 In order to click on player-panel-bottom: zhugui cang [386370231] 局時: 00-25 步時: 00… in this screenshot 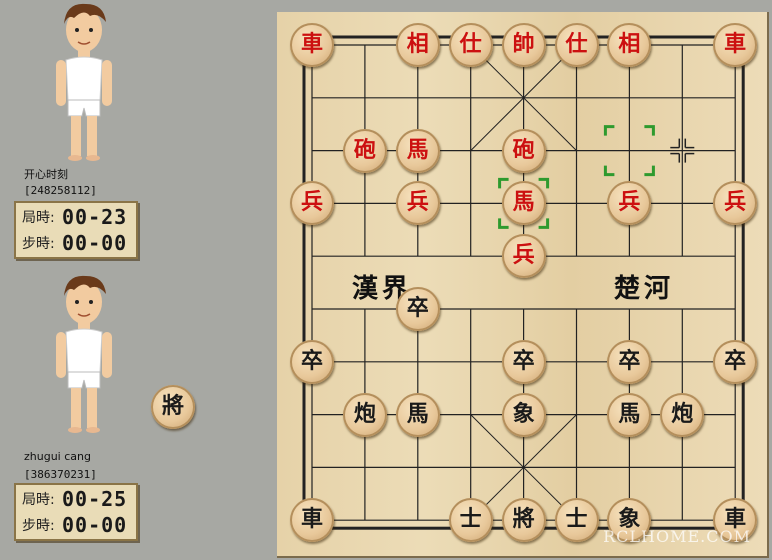, I will do `click(75, 407)`.